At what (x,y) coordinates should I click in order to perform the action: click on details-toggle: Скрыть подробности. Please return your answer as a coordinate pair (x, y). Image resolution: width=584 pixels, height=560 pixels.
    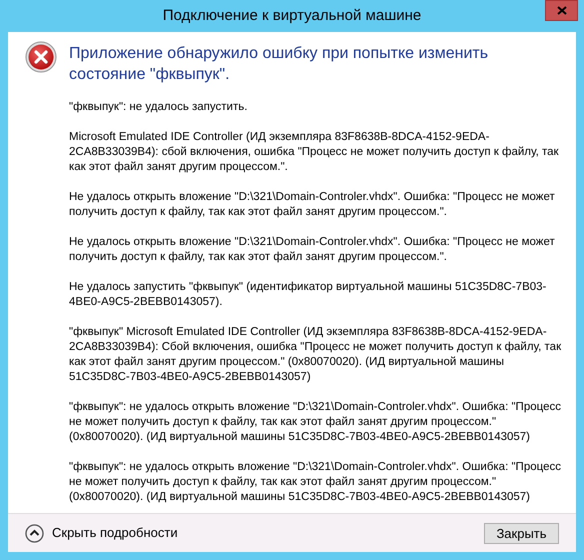
    Looking at the image, I should click on (101, 533).